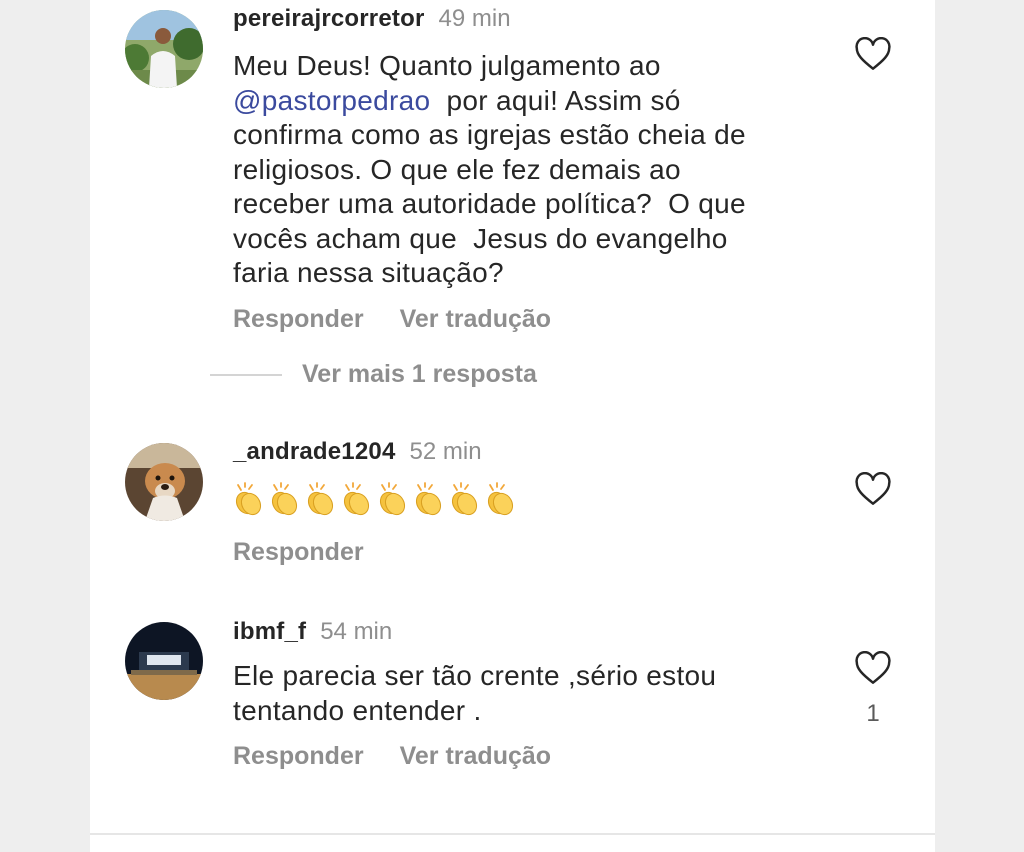 This screenshot has width=1024, height=852. I want to click on comment-time: 54 min, so click(356, 631).